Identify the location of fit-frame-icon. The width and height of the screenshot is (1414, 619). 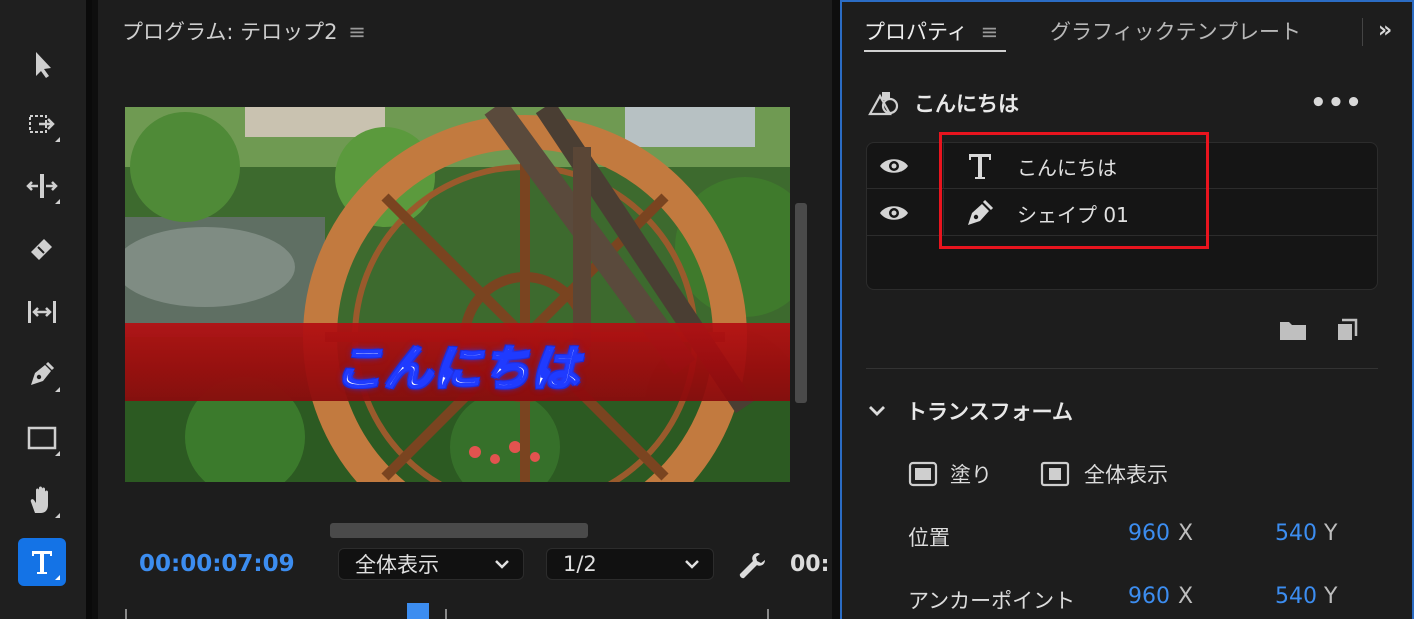
(1055, 474).